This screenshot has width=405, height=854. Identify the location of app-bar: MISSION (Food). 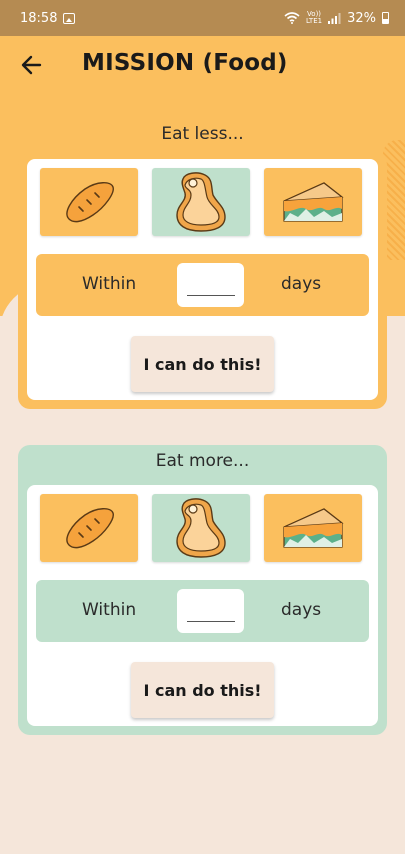
(202, 65).